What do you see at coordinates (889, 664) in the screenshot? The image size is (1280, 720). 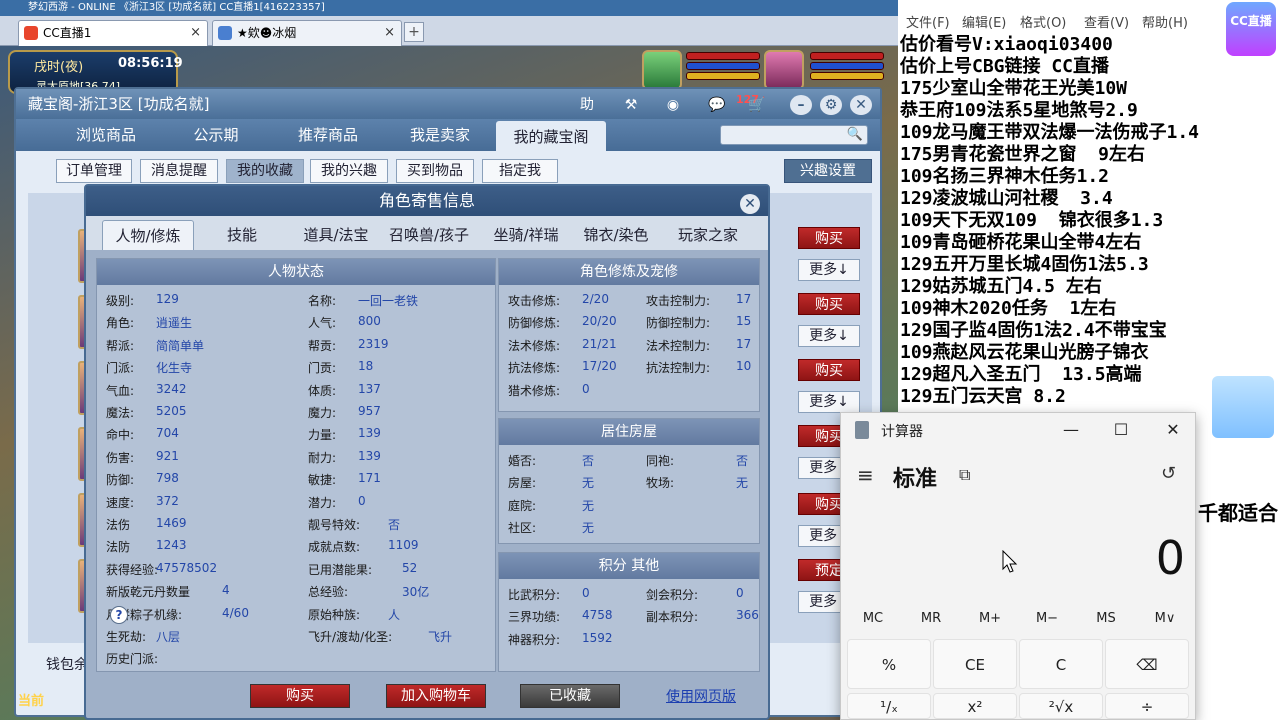 I see `percent-key: %` at bounding box center [889, 664].